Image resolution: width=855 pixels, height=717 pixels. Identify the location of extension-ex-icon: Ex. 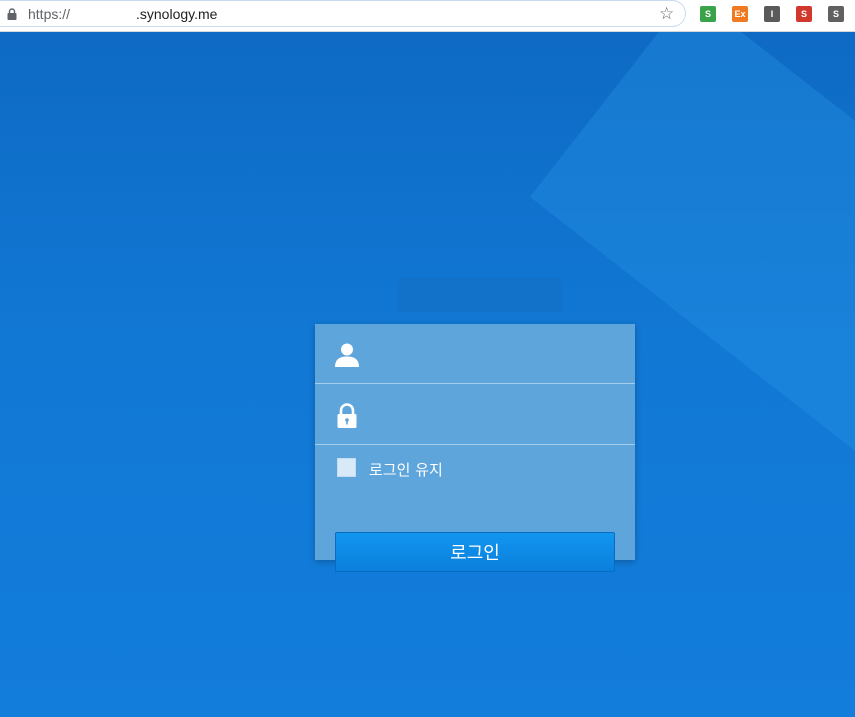
(740, 14).